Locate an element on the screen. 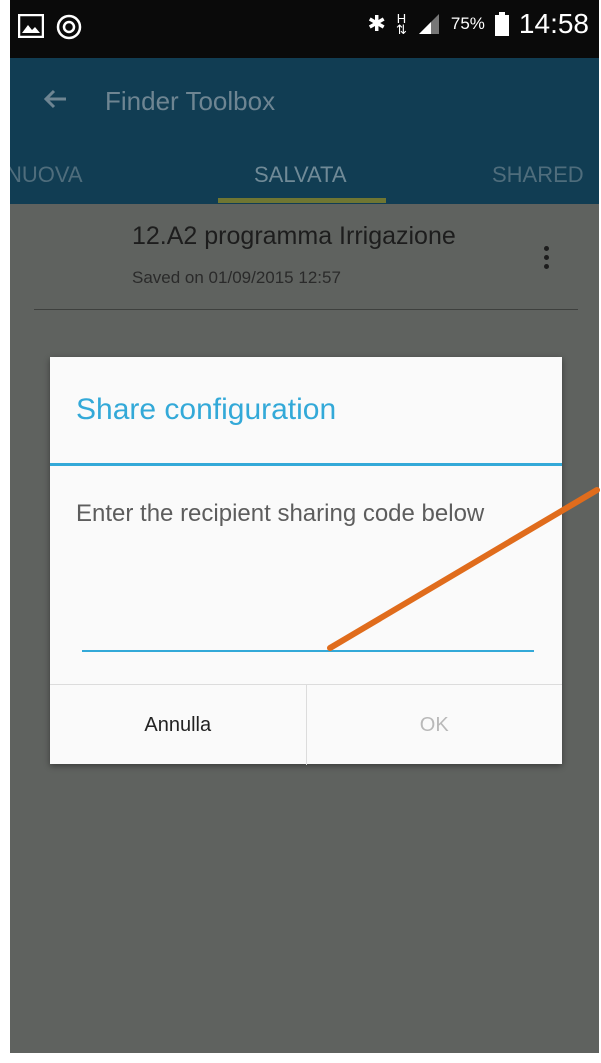 This screenshot has height=1063, width=601. back-arrow-icon is located at coordinates (55, 99).